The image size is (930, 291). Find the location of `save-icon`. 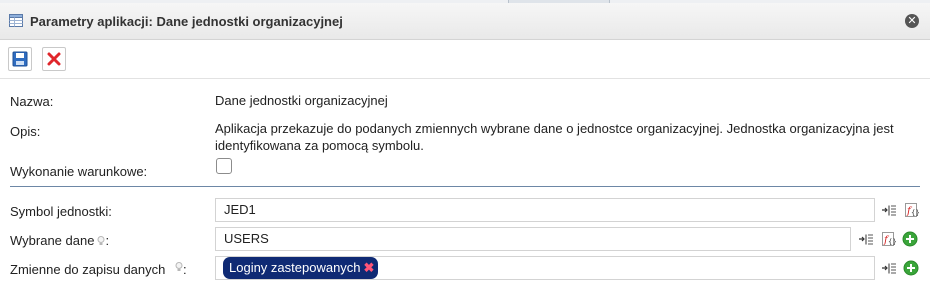

save-icon is located at coordinates (20, 59).